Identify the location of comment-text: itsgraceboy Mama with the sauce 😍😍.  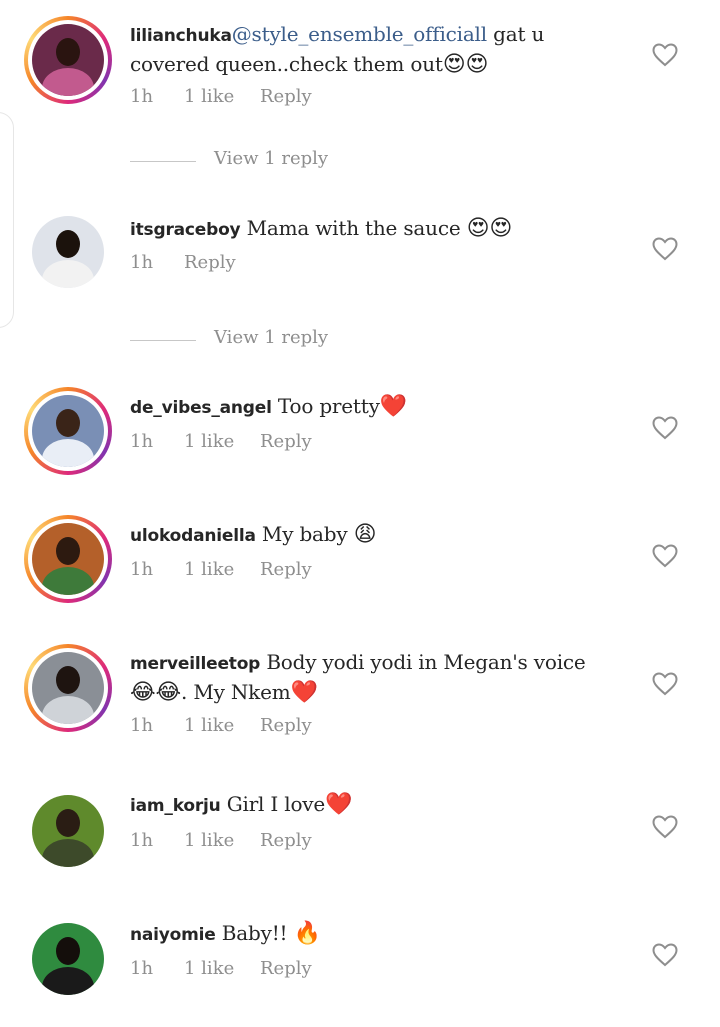
(370, 229).